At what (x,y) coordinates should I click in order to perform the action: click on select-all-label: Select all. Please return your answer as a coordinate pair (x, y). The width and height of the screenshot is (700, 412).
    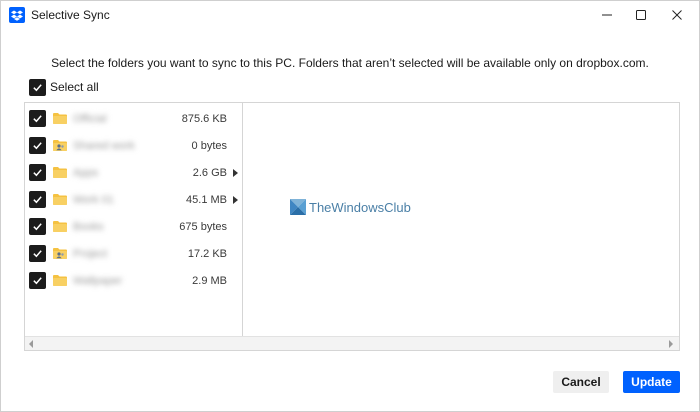
    Looking at the image, I should click on (74, 87).